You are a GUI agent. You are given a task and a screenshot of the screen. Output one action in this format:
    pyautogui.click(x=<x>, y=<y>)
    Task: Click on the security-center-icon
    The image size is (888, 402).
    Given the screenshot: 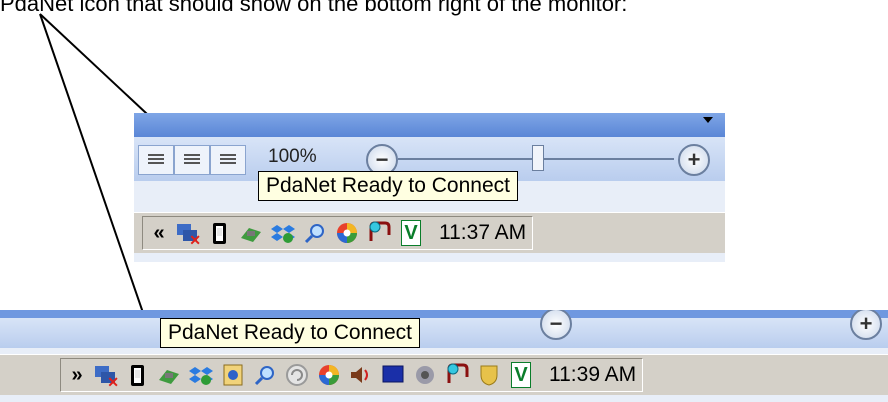 What is the action you would take?
    pyautogui.click(x=233, y=375)
    